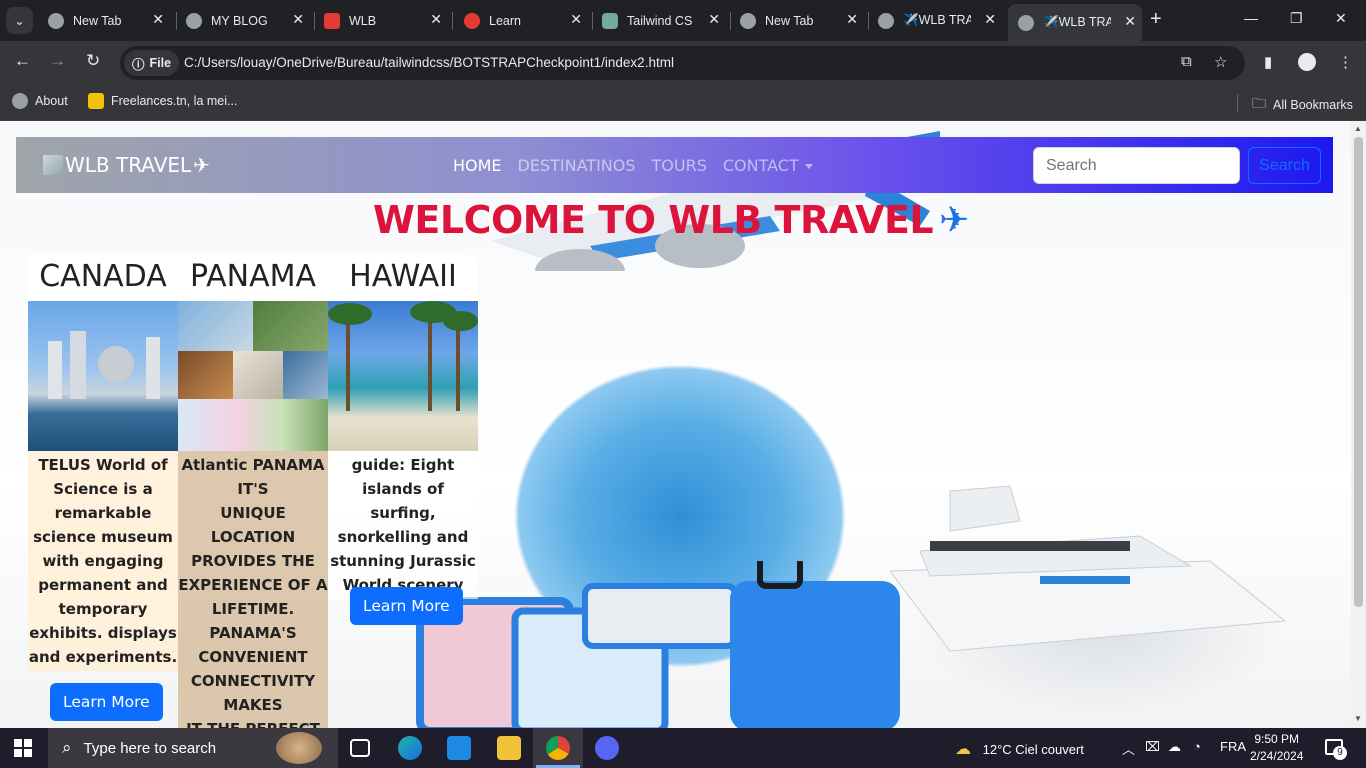 The image size is (1366, 768). What do you see at coordinates (768, 165) in the screenshot?
I see `nav-link-contact: CONTACT` at bounding box center [768, 165].